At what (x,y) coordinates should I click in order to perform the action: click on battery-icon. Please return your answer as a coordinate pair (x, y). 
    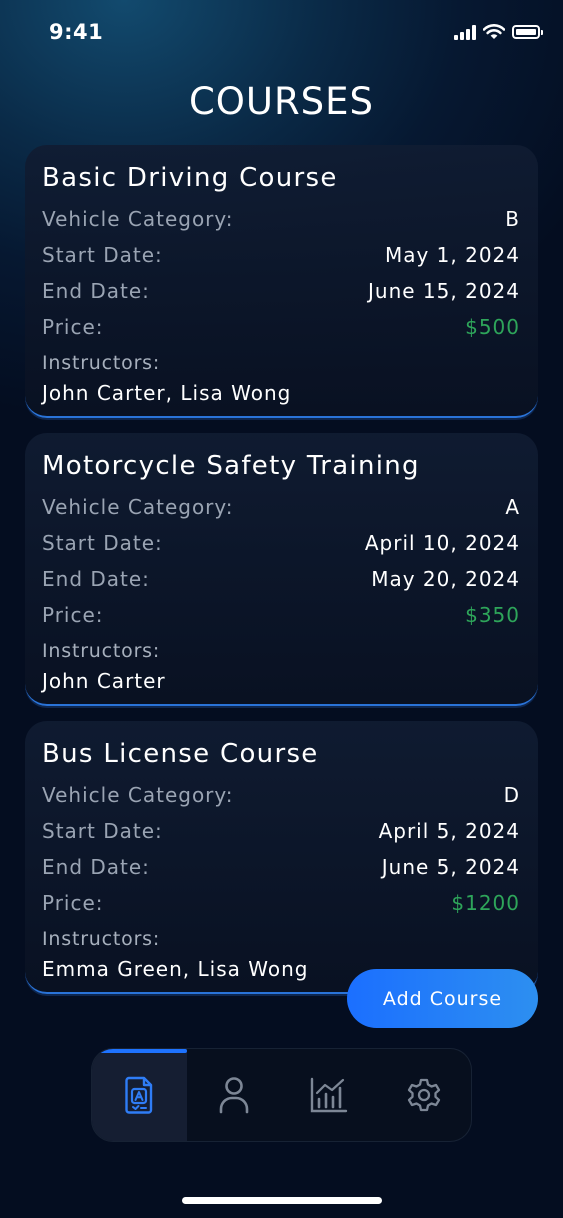
    Looking at the image, I should click on (527, 32).